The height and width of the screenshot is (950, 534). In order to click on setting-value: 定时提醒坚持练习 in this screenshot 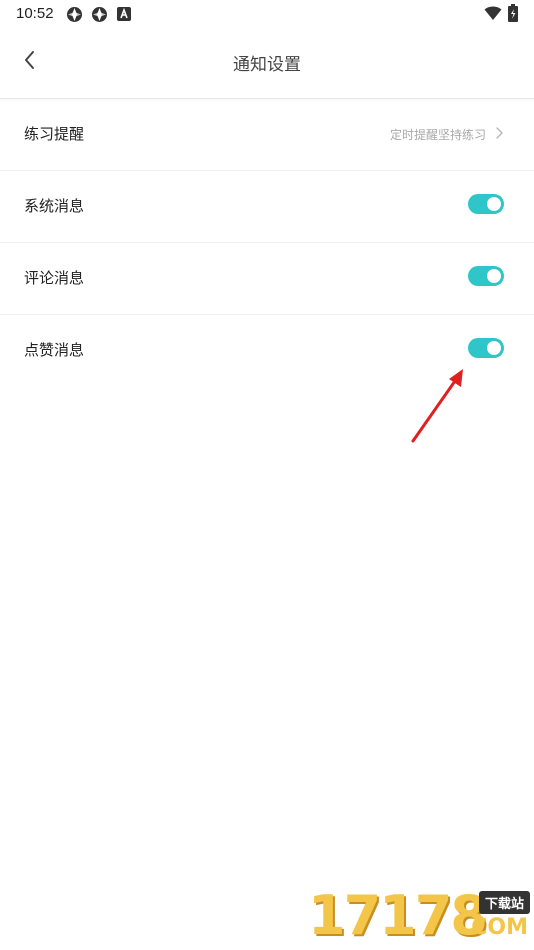, I will do `click(437, 135)`.